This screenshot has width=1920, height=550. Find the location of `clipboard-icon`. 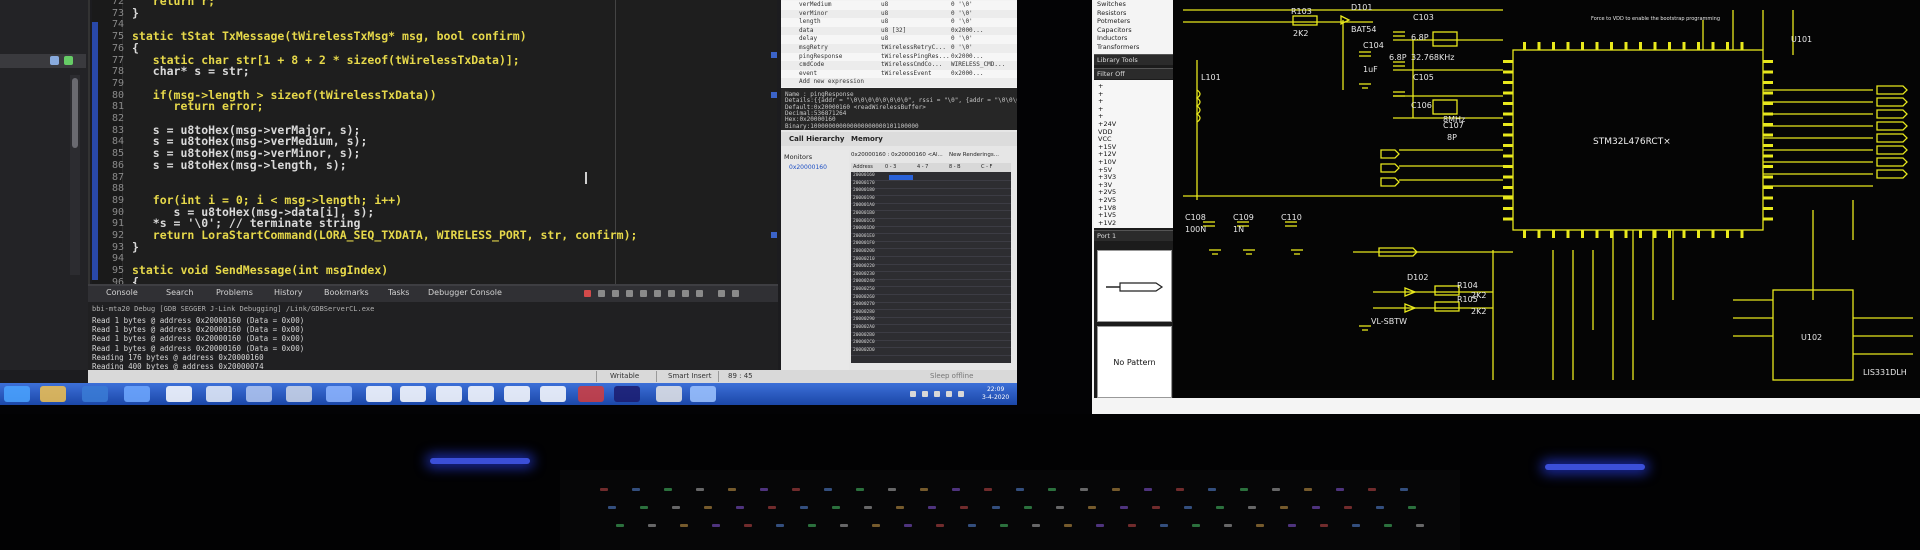

clipboard-icon is located at coordinates (553, 394).